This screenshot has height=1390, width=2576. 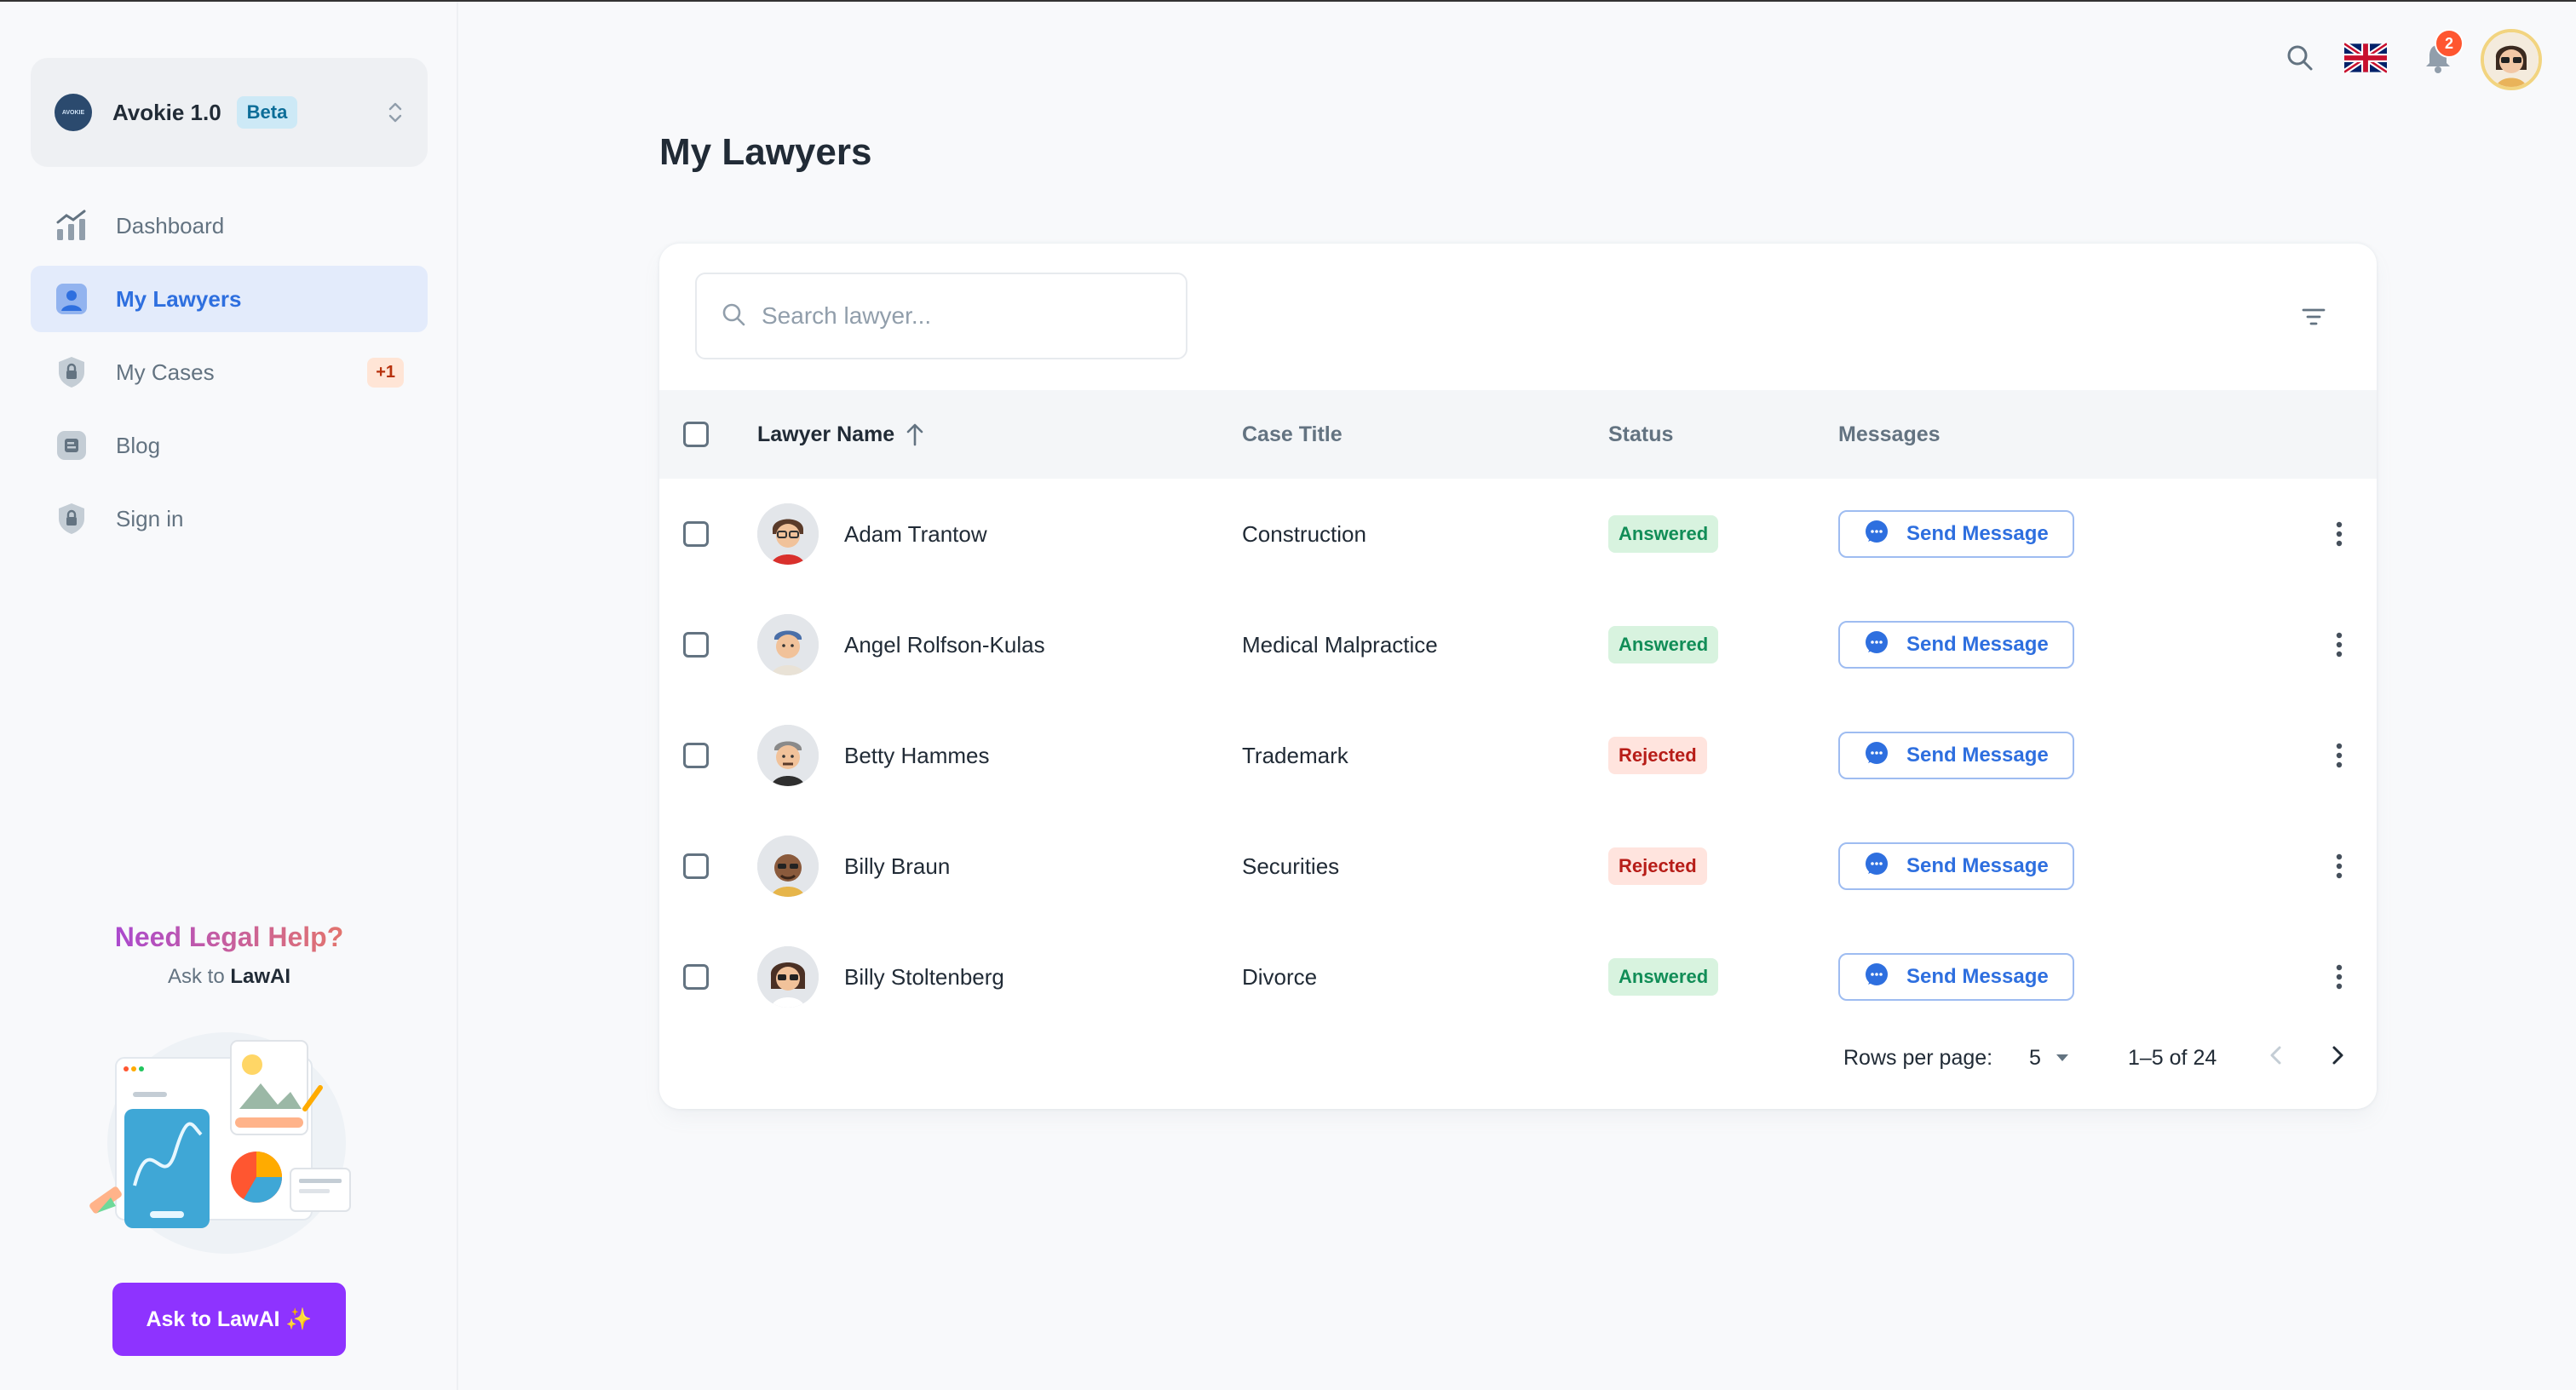 What do you see at coordinates (916, 533) in the screenshot?
I see `lawyer-name: Adam Trantow` at bounding box center [916, 533].